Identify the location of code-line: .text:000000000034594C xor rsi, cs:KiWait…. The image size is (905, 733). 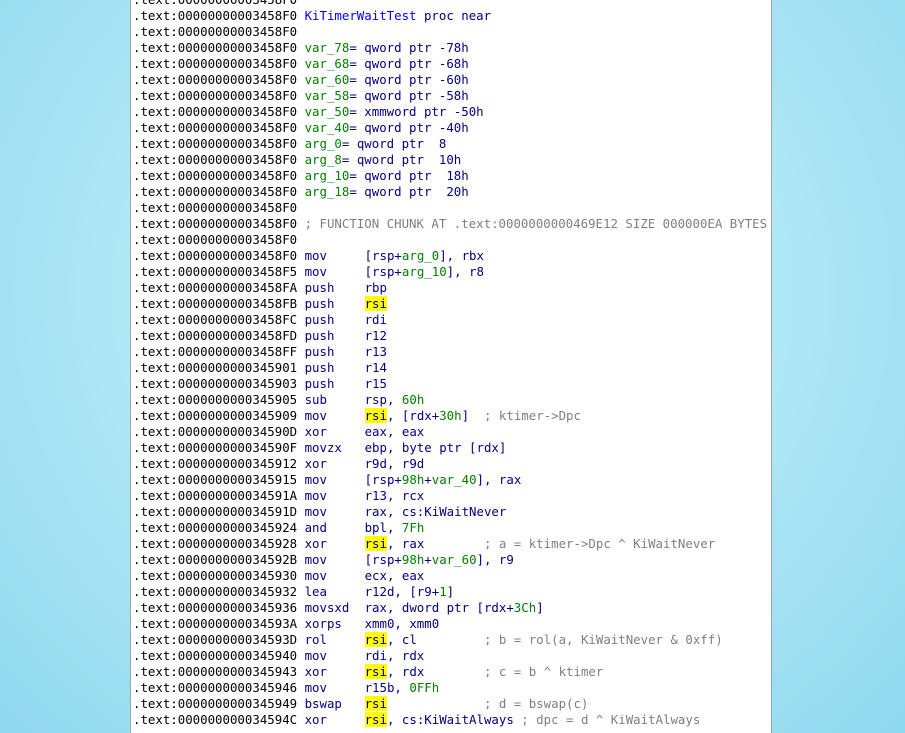
(451, 720).